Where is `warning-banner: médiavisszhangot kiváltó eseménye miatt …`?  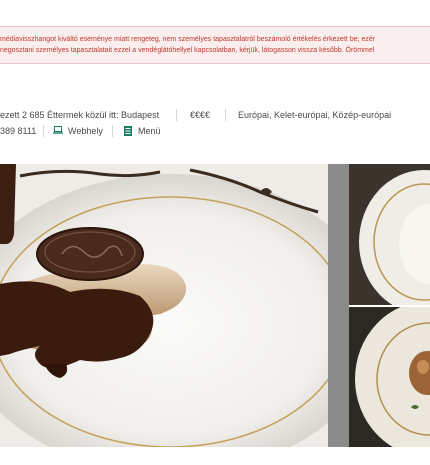
warning-banner: médiavisszhangot kiváltó eseménye miatt … is located at coordinates (215, 45).